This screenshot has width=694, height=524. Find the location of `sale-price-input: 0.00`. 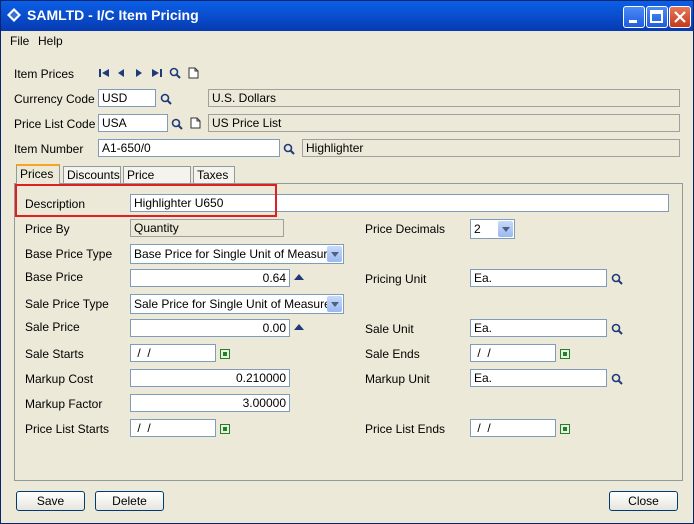

sale-price-input: 0.00 is located at coordinates (210, 328).